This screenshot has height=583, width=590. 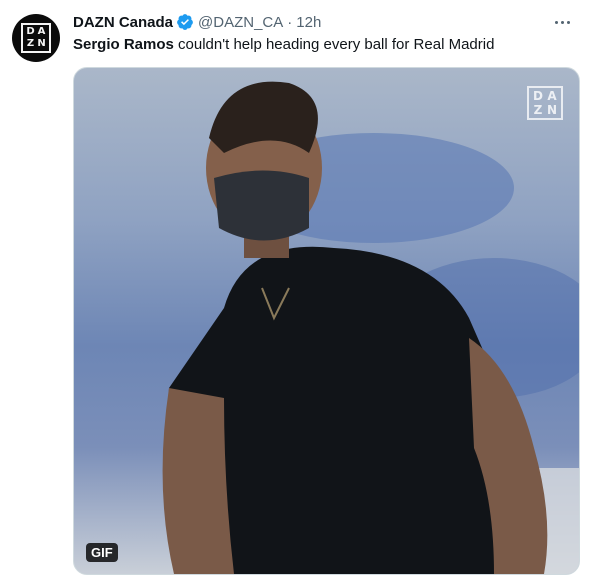 What do you see at coordinates (308, 22) in the screenshot?
I see `timestamp: 12h` at bounding box center [308, 22].